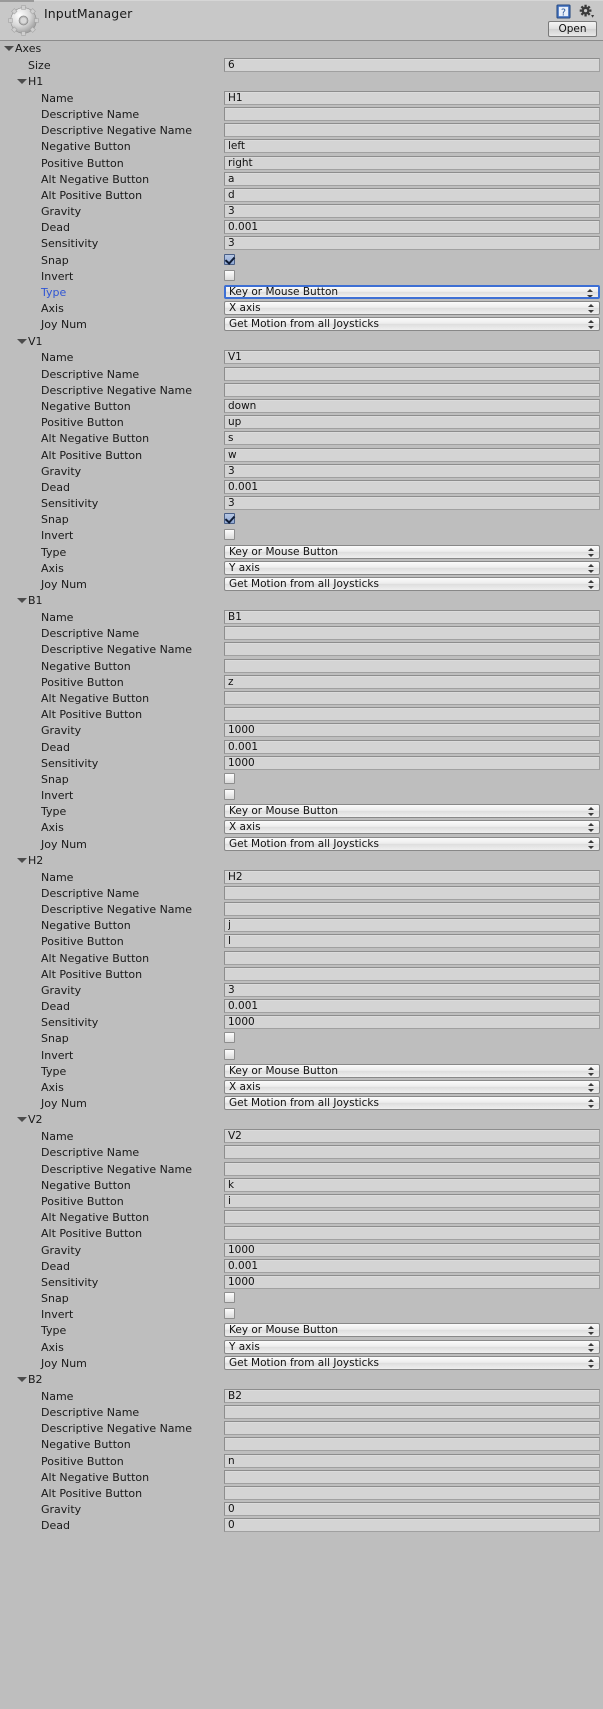  Describe the element at coordinates (590, 296) in the screenshot. I see `arrow-down-icon` at that location.